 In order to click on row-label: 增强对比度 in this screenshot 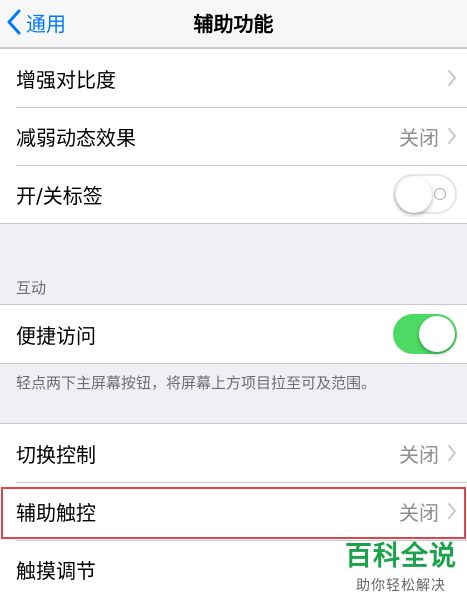, I will do `click(66, 79)`.